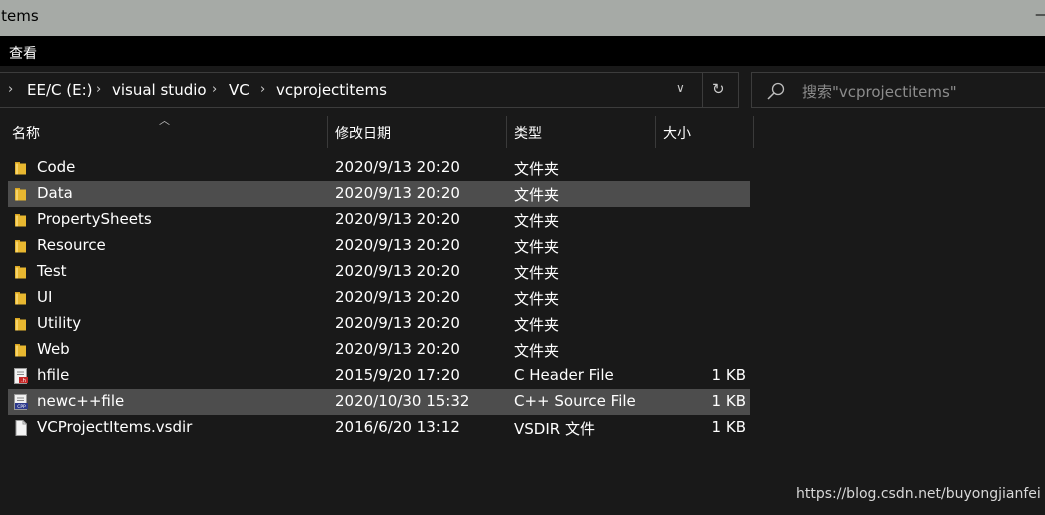  I want to click on address-divider, so click(702, 90).